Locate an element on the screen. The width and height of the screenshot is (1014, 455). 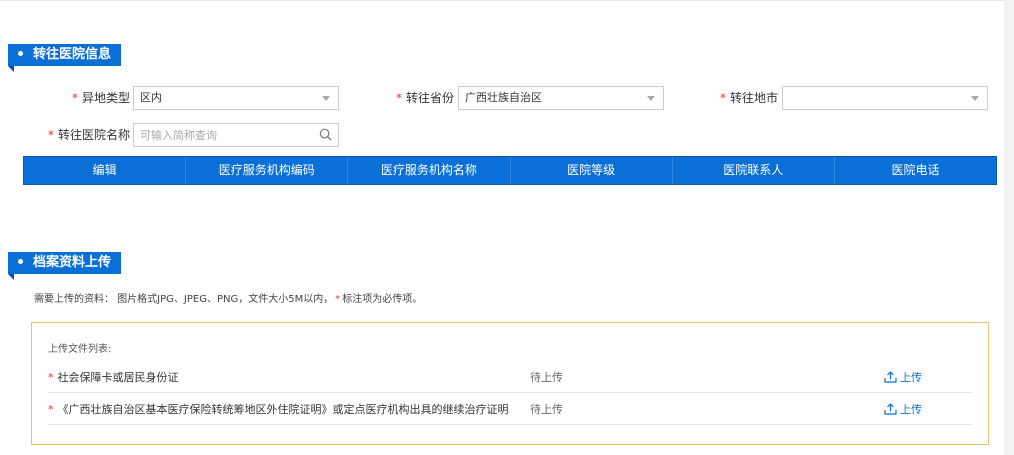
hospital-table-header: 编辑 医疗服务机构编码 医疗服务机构名称 医院等级 医院联系人 医院电话 is located at coordinates (510, 170).